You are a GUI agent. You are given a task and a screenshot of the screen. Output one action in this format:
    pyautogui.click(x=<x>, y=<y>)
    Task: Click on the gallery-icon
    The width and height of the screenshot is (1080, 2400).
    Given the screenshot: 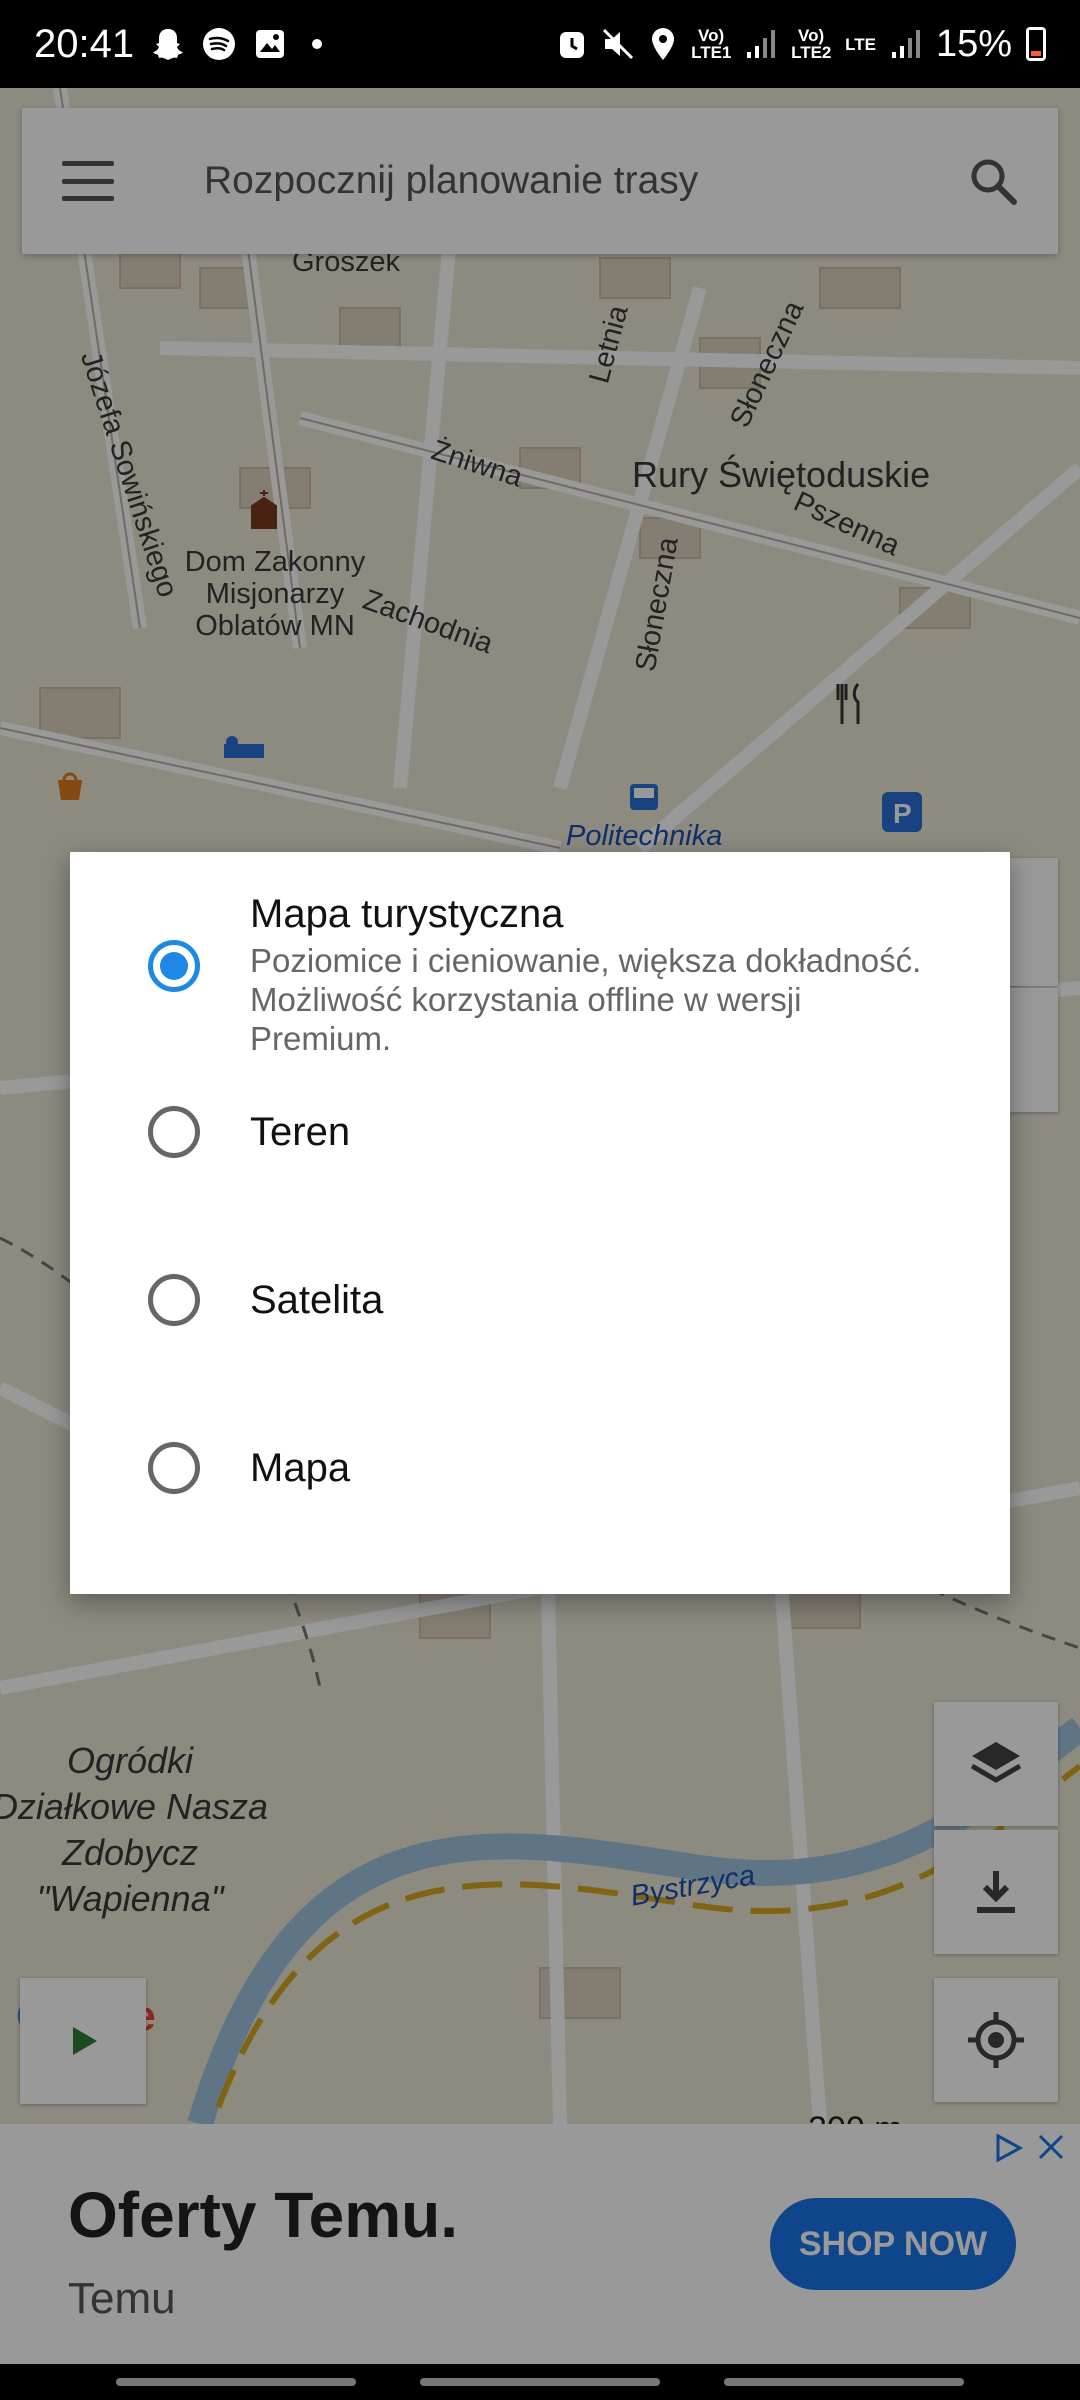 What is the action you would take?
    pyautogui.click(x=270, y=44)
    